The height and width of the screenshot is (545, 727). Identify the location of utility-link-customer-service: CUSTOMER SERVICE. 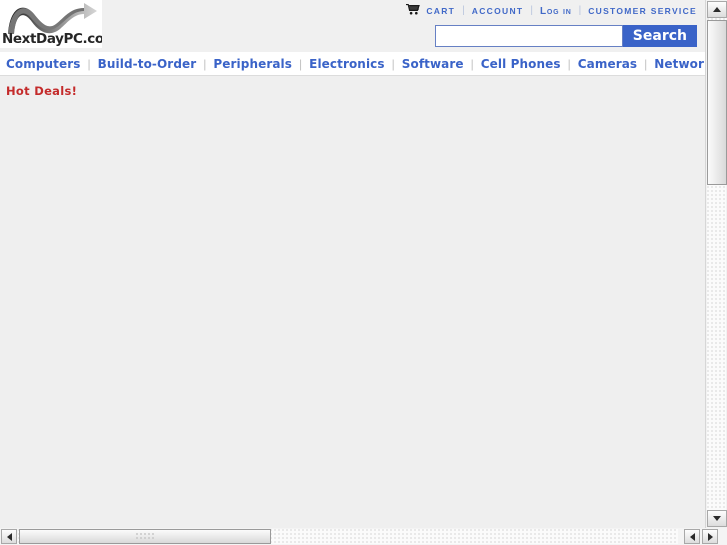
(642, 11).